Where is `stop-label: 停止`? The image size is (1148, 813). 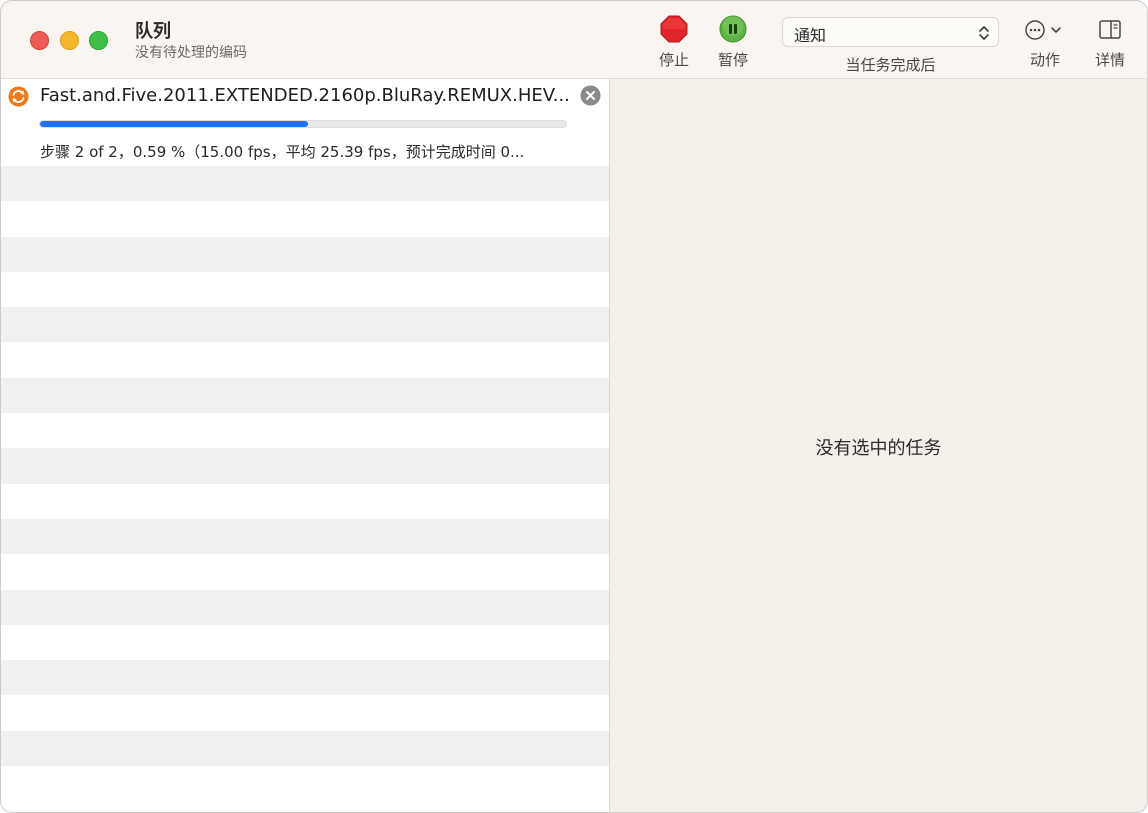 stop-label: 停止 is located at coordinates (673, 60).